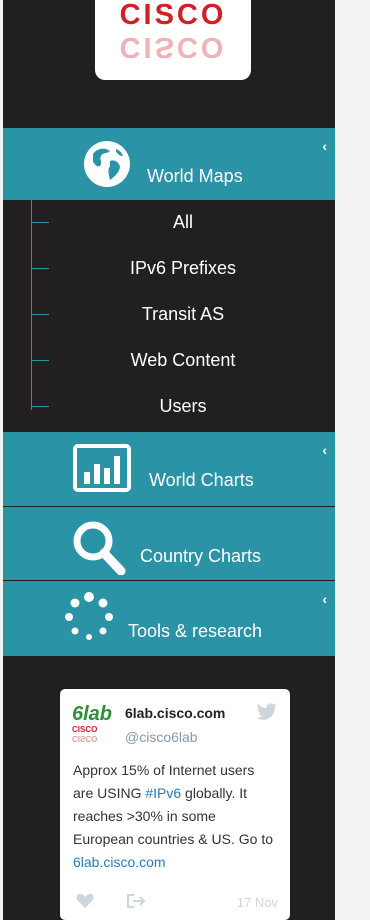 Image resolution: width=370 pixels, height=920 pixels. I want to click on nav-world-charts: World Charts ‹, so click(169, 469).